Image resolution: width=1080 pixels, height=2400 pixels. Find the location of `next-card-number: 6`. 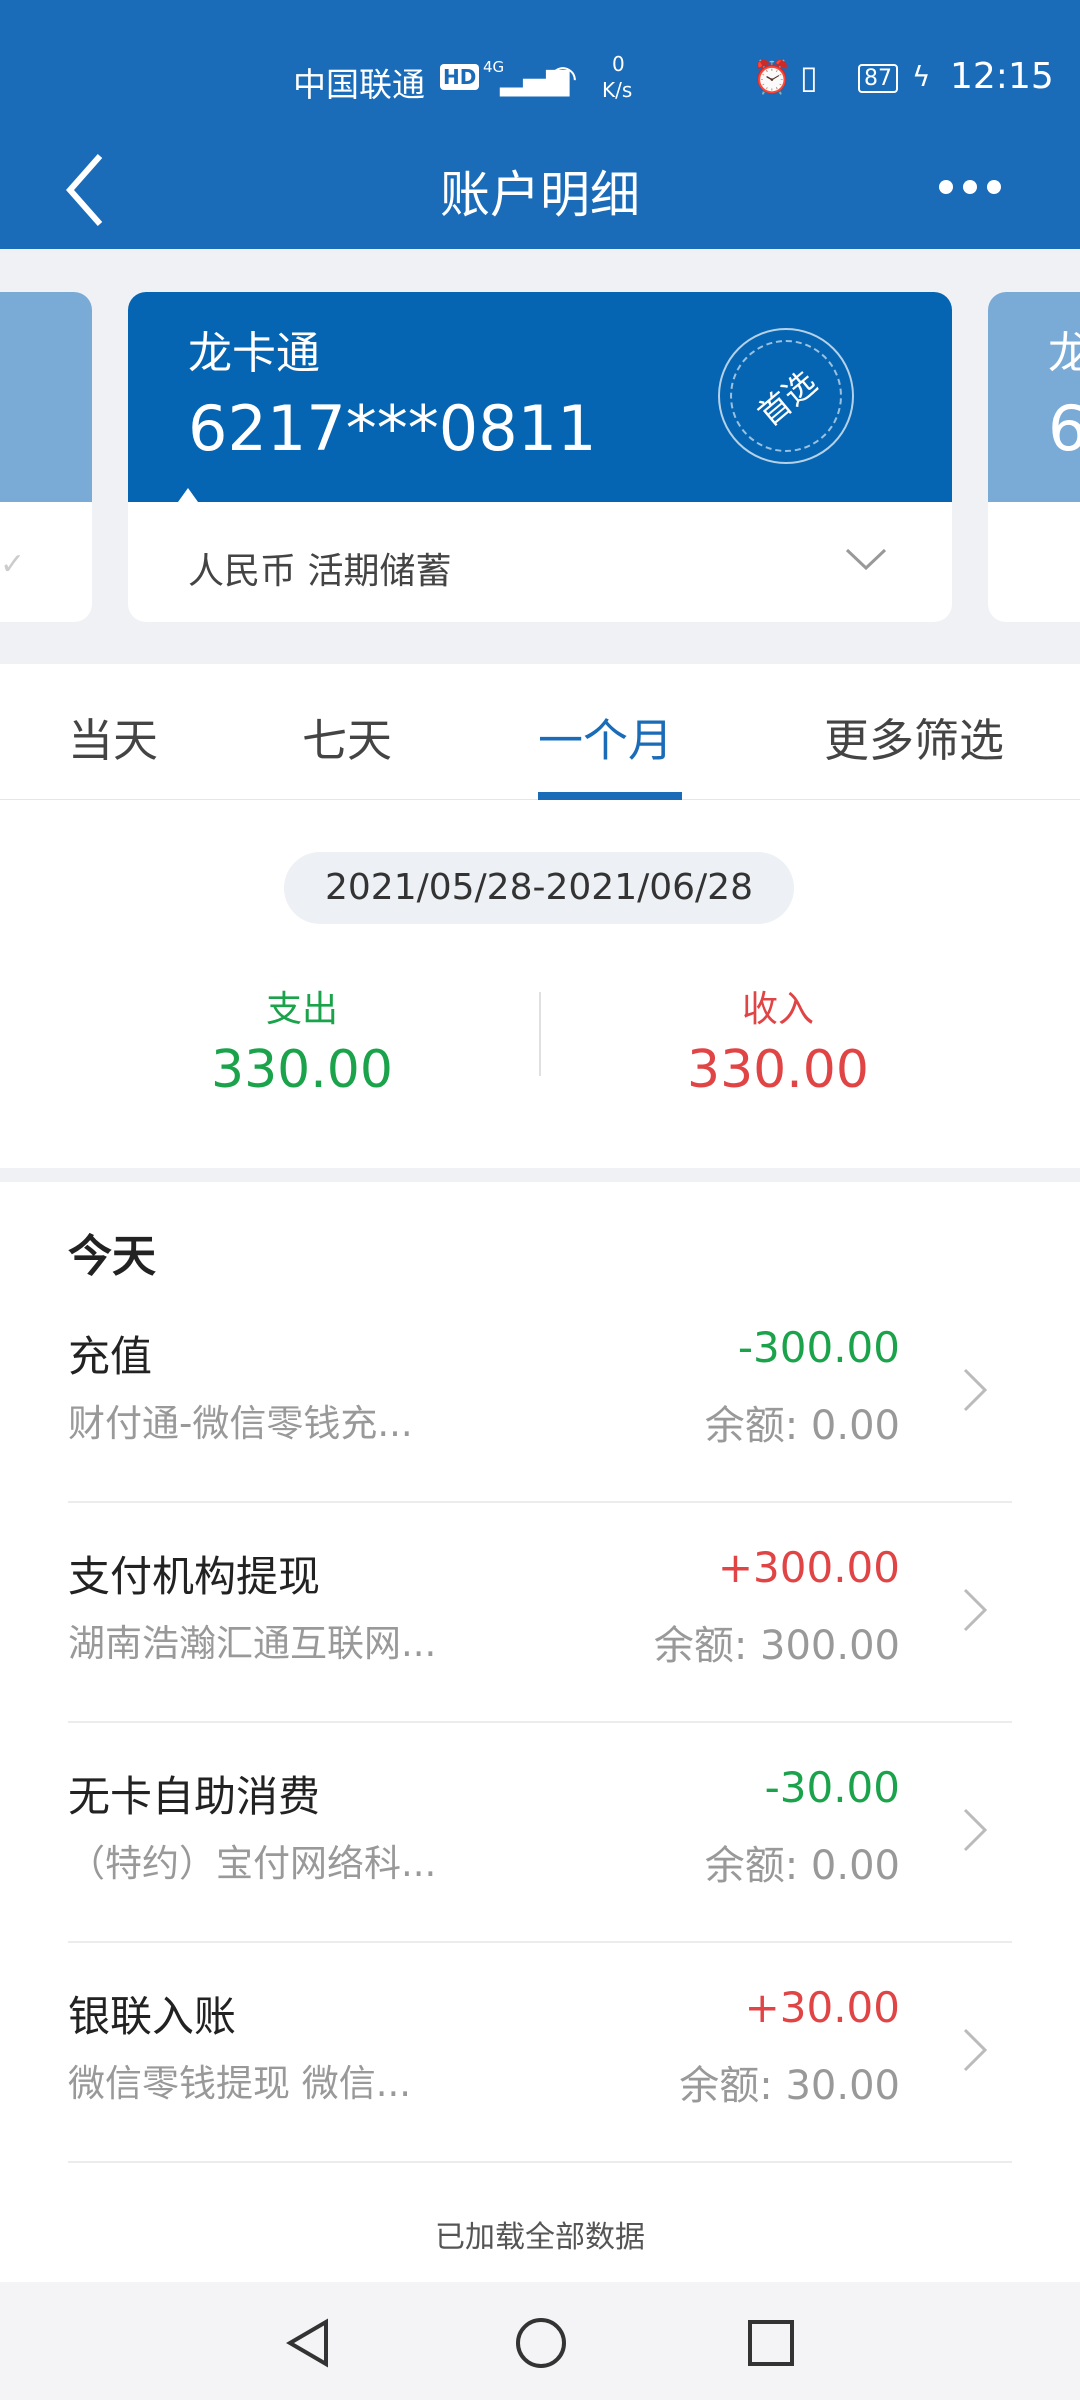

next-card-number: 6 is located at coordinates (1064, 428).